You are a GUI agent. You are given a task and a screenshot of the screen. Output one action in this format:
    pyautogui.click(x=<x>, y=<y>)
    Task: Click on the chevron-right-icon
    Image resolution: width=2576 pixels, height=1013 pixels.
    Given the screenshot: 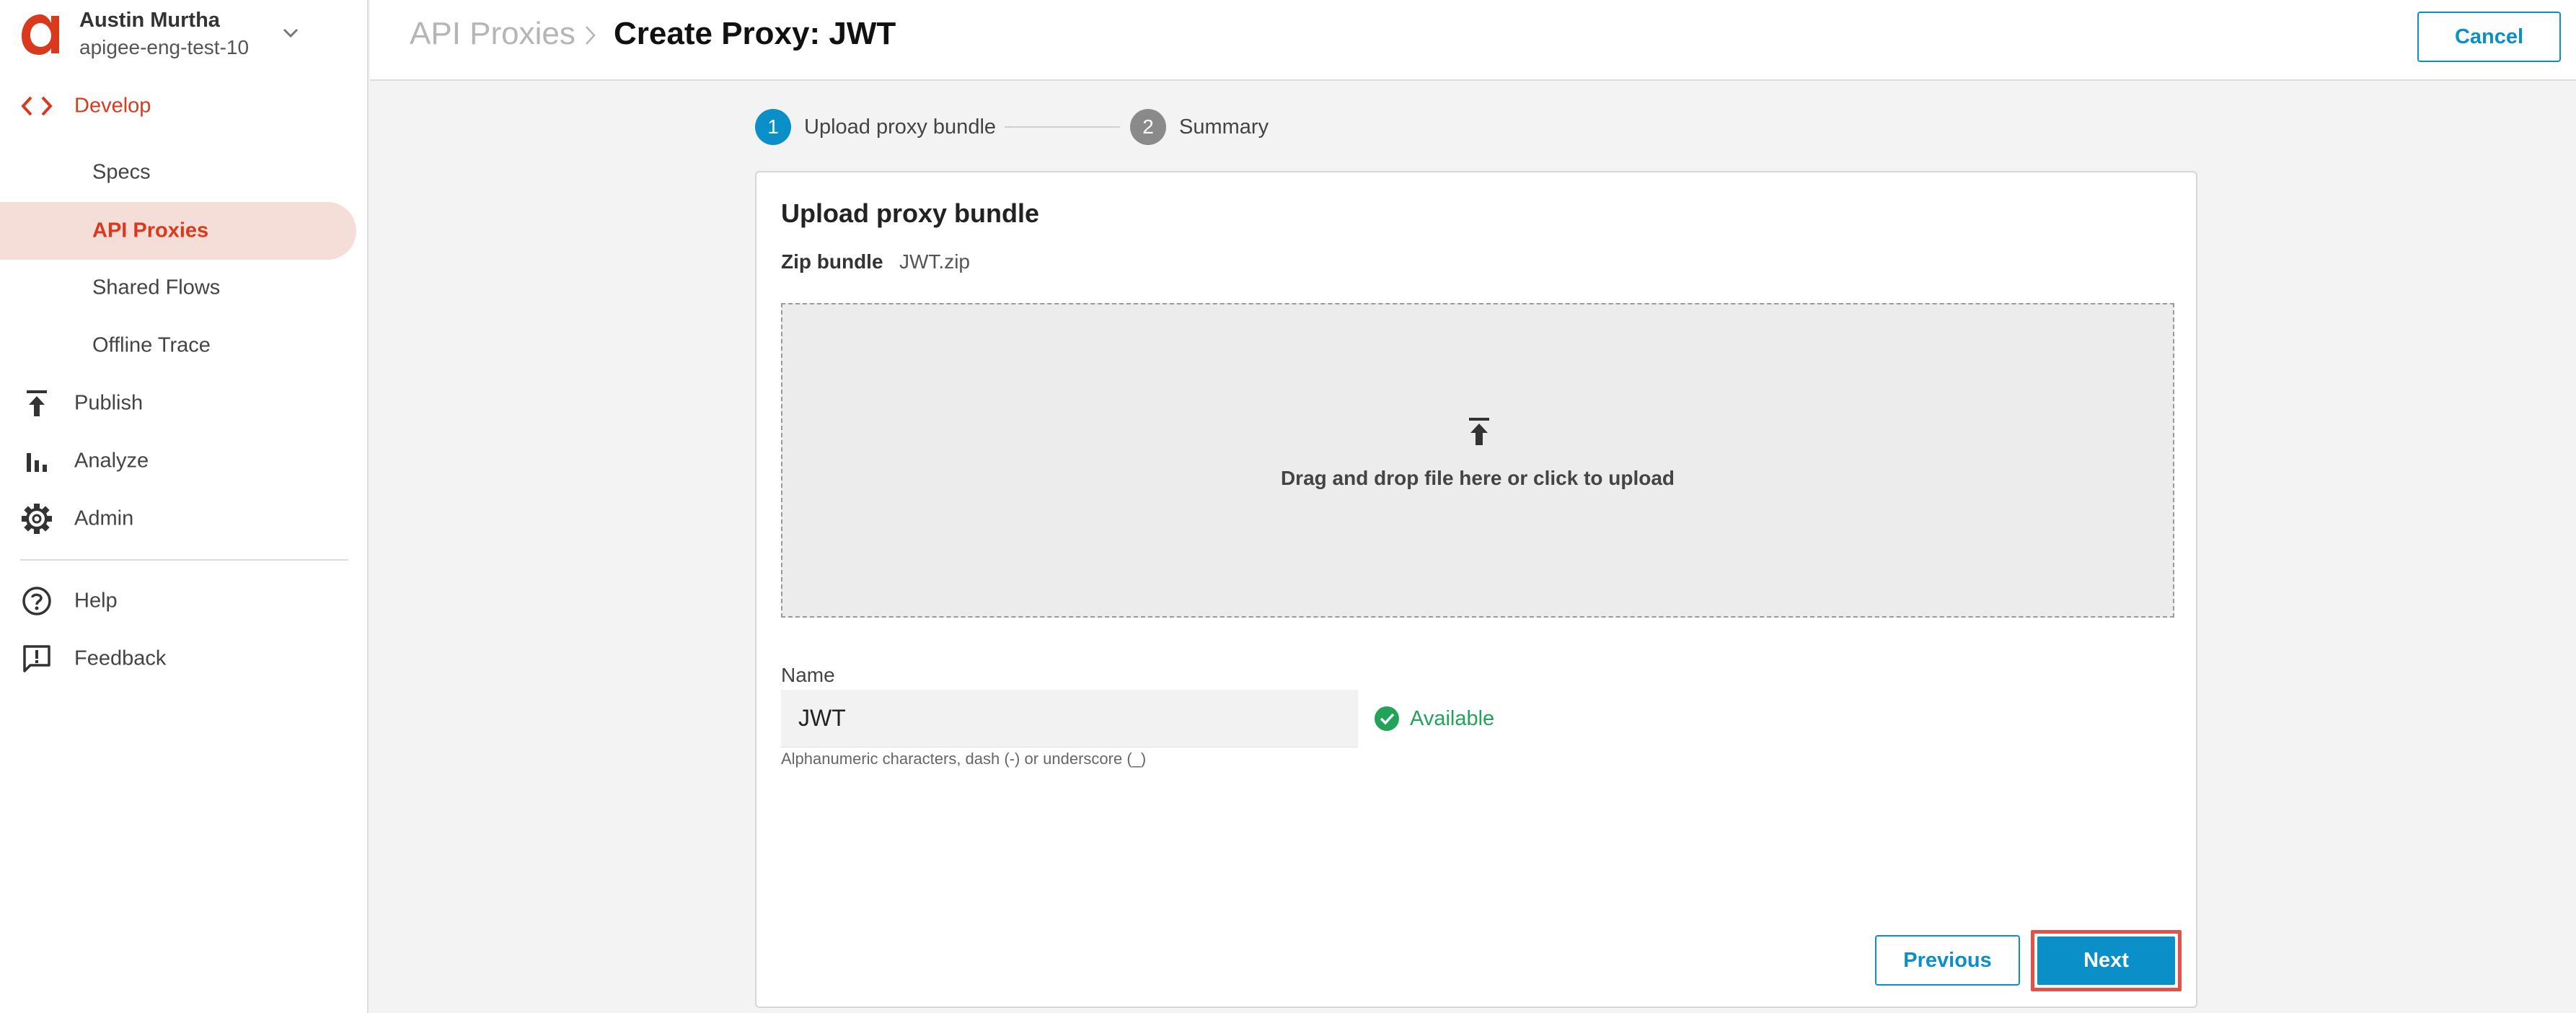 What is the action you would take?
    pyautogui.click(x=591, y=35)
    